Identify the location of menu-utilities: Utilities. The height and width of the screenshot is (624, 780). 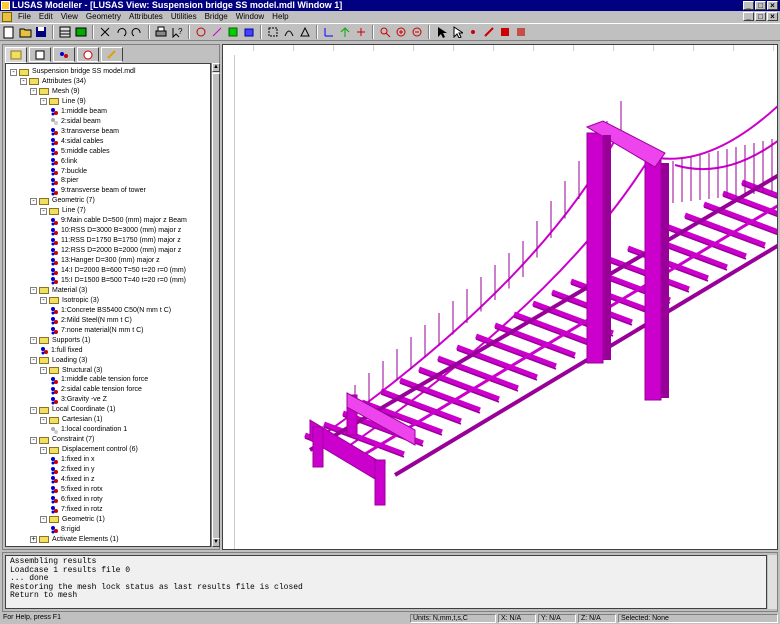
(184, 17).